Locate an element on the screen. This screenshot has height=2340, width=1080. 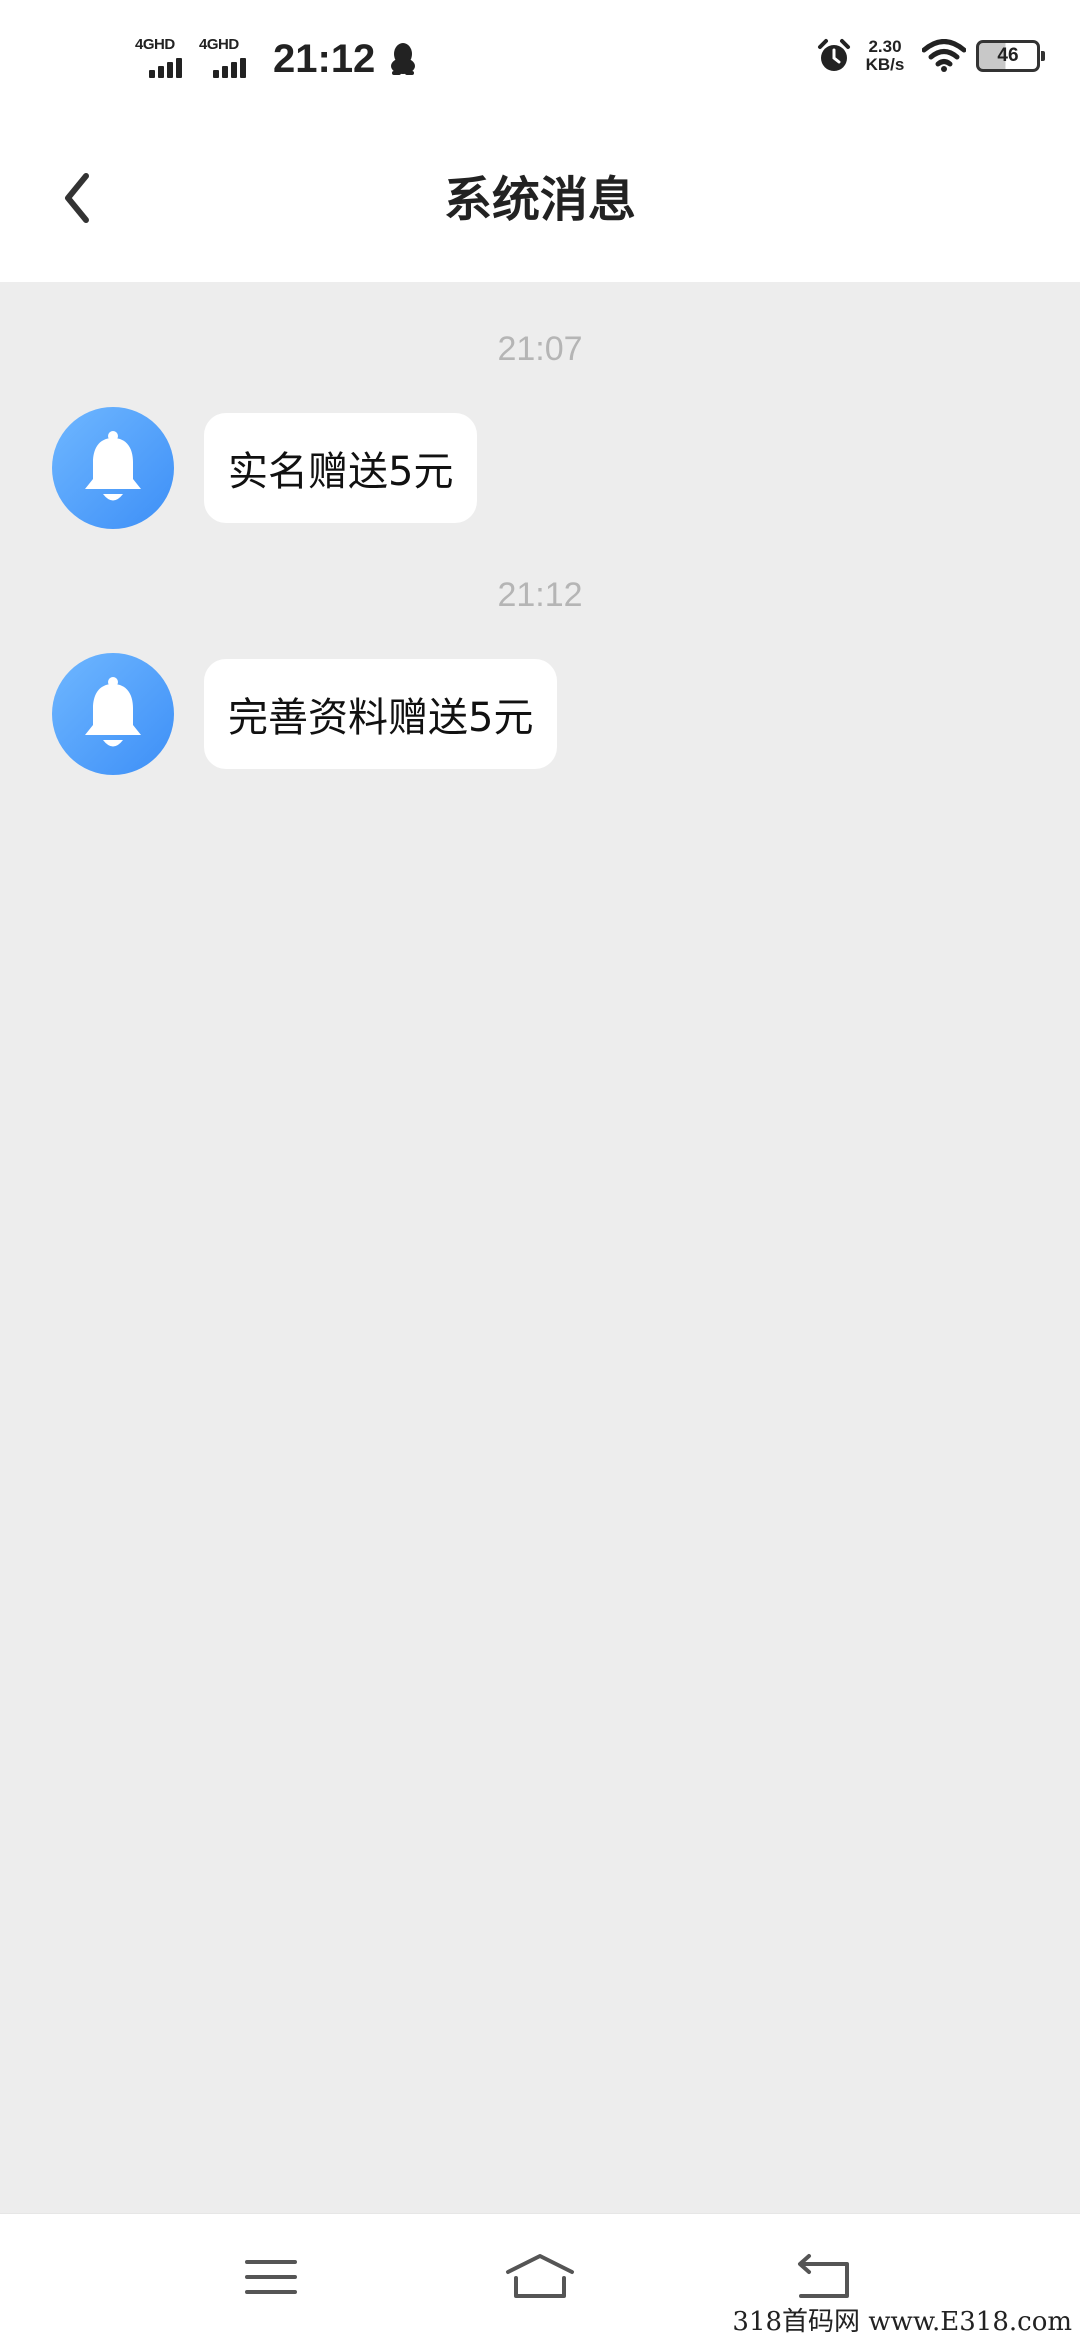
network-speed: 2.30 KB/s is located at coordinates (885, 56).